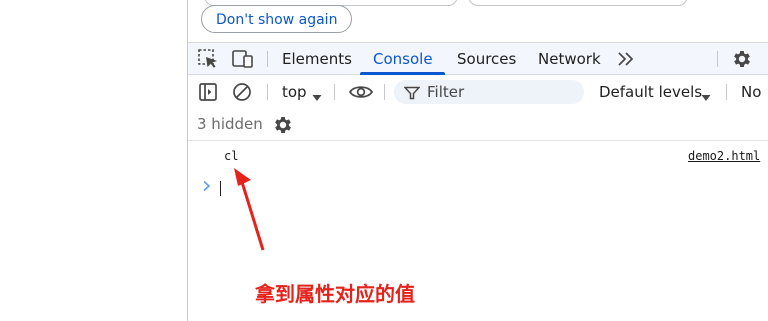  What do you see at coordinates (317, 94) in the screenshot?
I see `context-dropdown-icon` at bounding box center [317, 94].